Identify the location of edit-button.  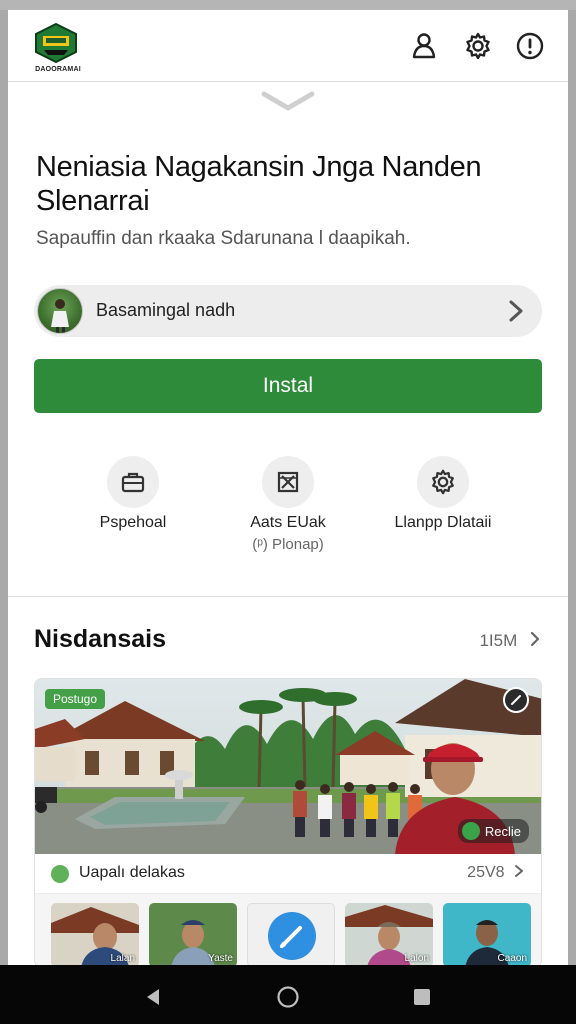
(516, 700).